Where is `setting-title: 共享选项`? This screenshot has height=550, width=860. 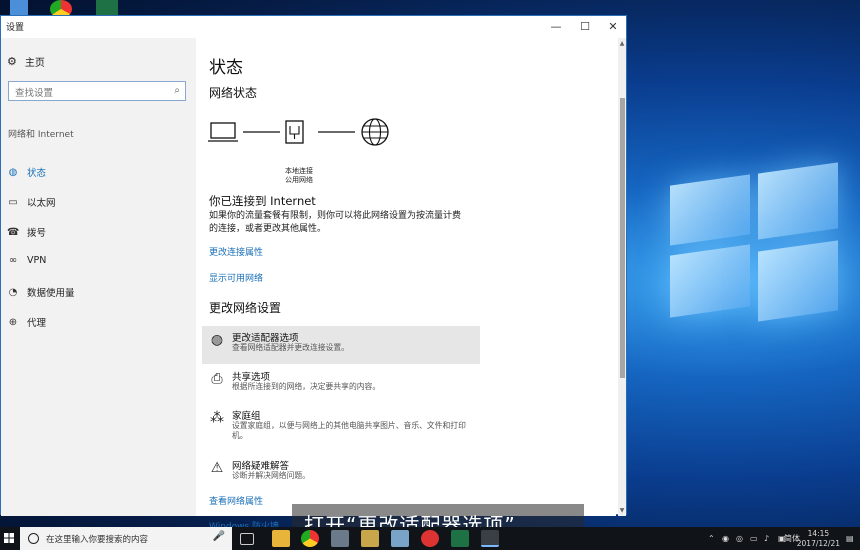
setting-title: 共享选项 is located at coordinates (251, 377).